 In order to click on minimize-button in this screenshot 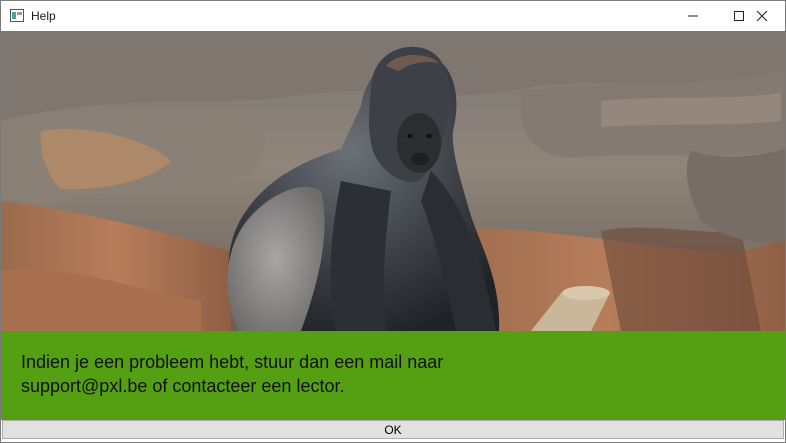, I will do `click(693, 16)`.